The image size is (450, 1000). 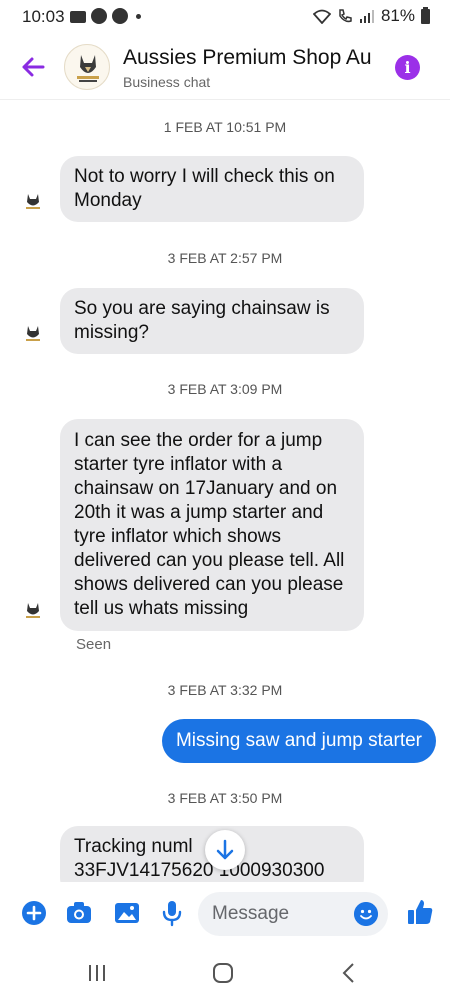 What do you see at coordinates (225, 17) in the screenshot?
I see `status-bar: 10:03 81%` at bounding box center [225, 17].